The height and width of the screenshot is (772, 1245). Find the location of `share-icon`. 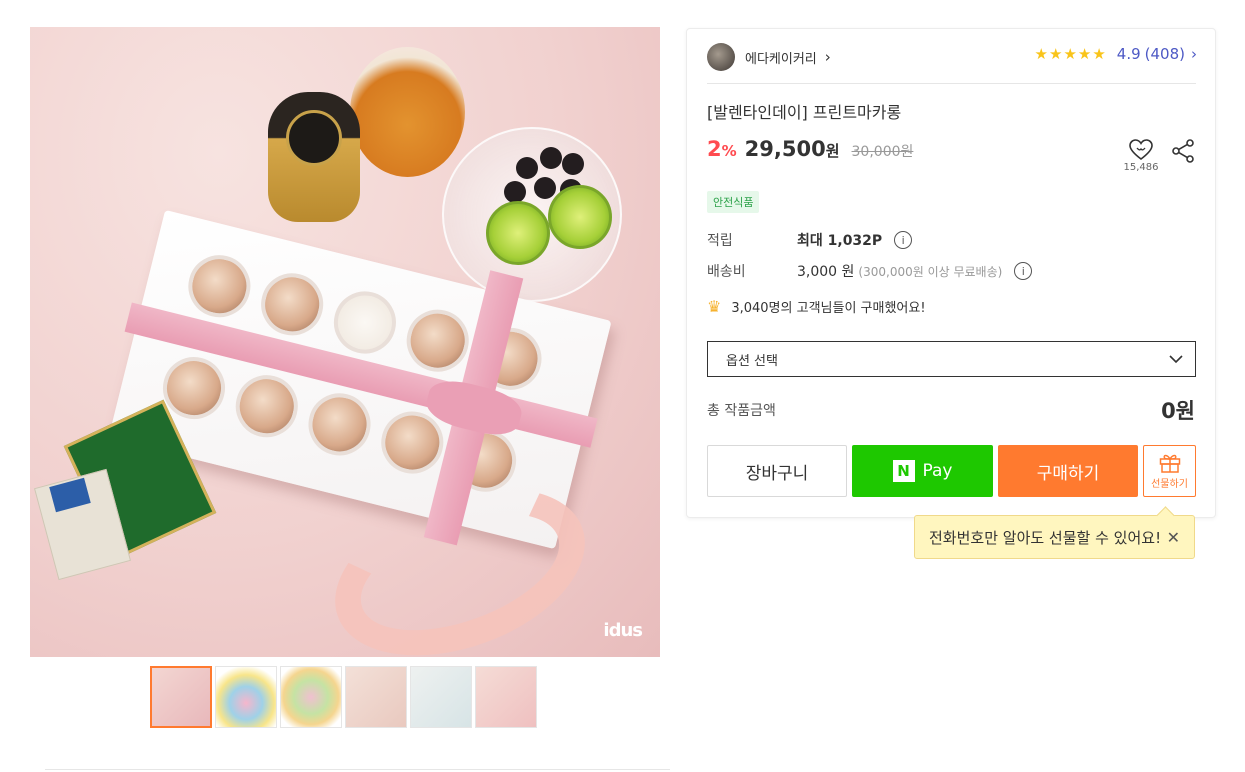

share-icon is located at coordinates (1183, 151).